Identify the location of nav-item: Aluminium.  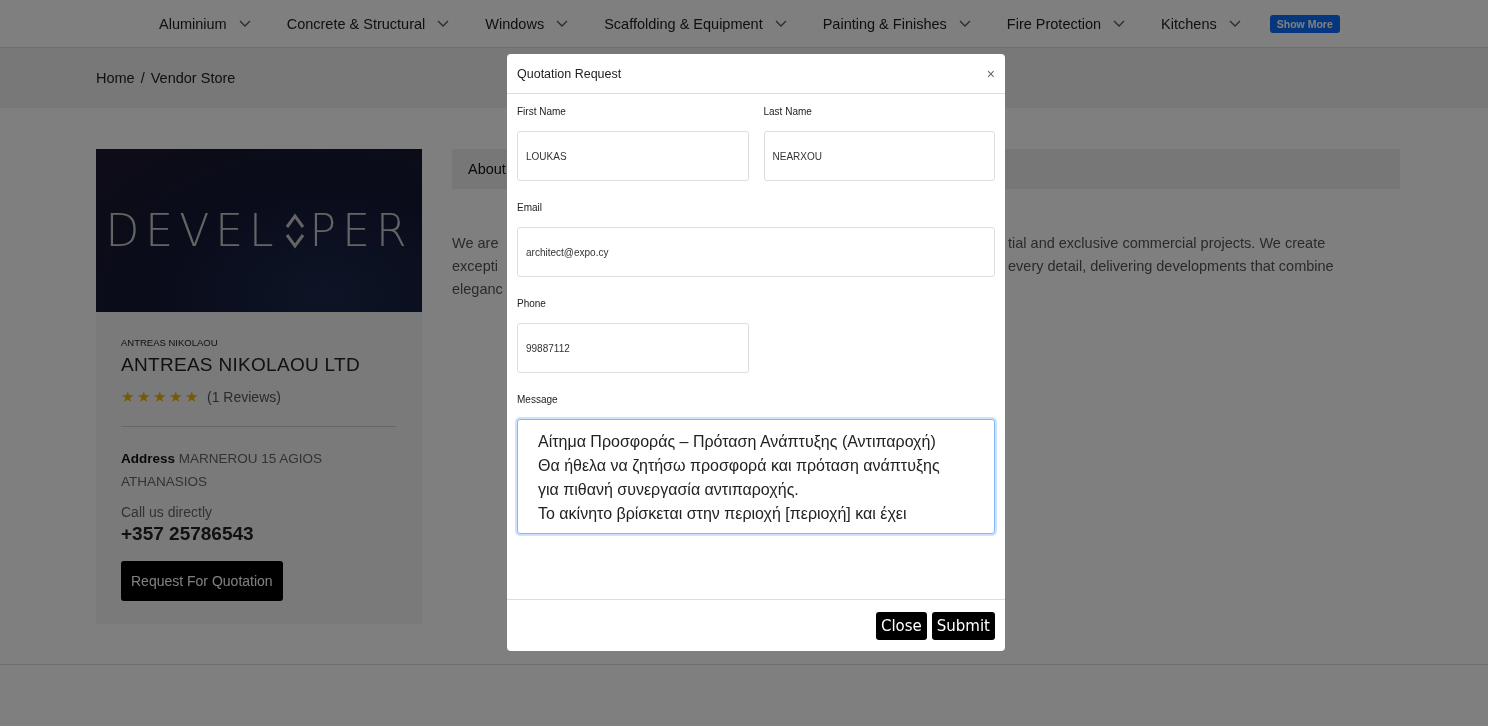
(205, 23).